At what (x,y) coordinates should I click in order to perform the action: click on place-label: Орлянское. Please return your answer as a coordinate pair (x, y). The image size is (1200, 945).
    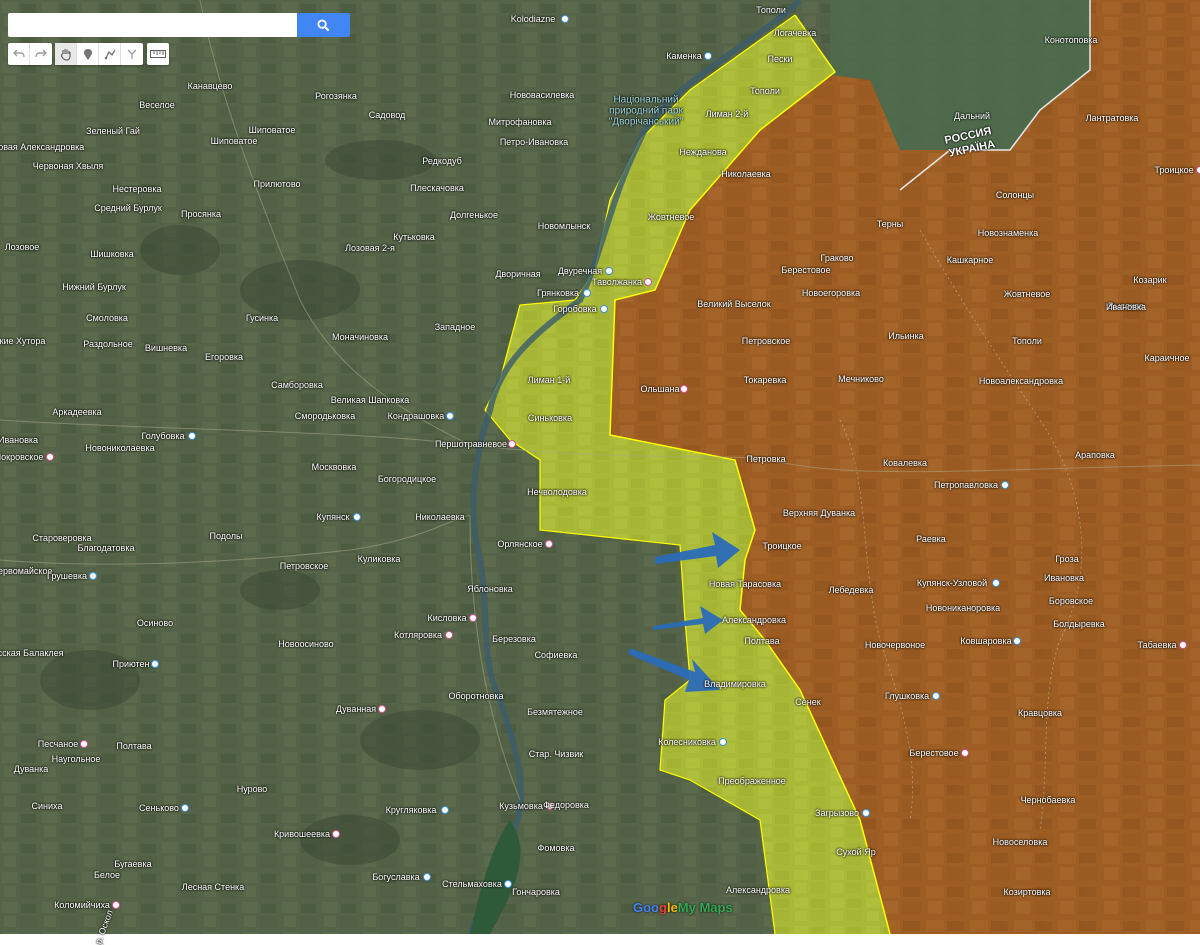
    Looking at the image, I should click on (519, 544).